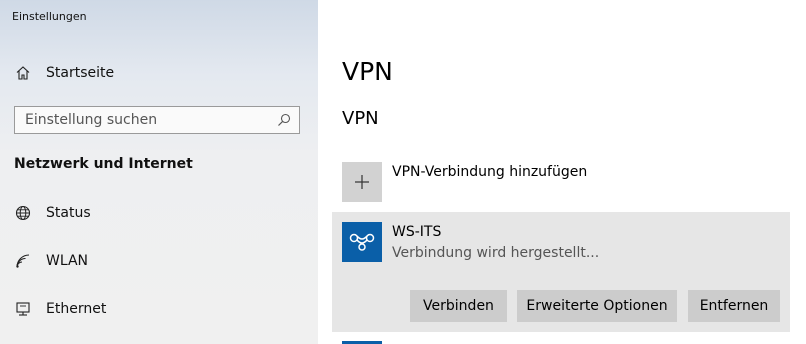 Image resolution: width=806 pixels, height=344 pixels. I want to click on search-icon, so click(284, 120).